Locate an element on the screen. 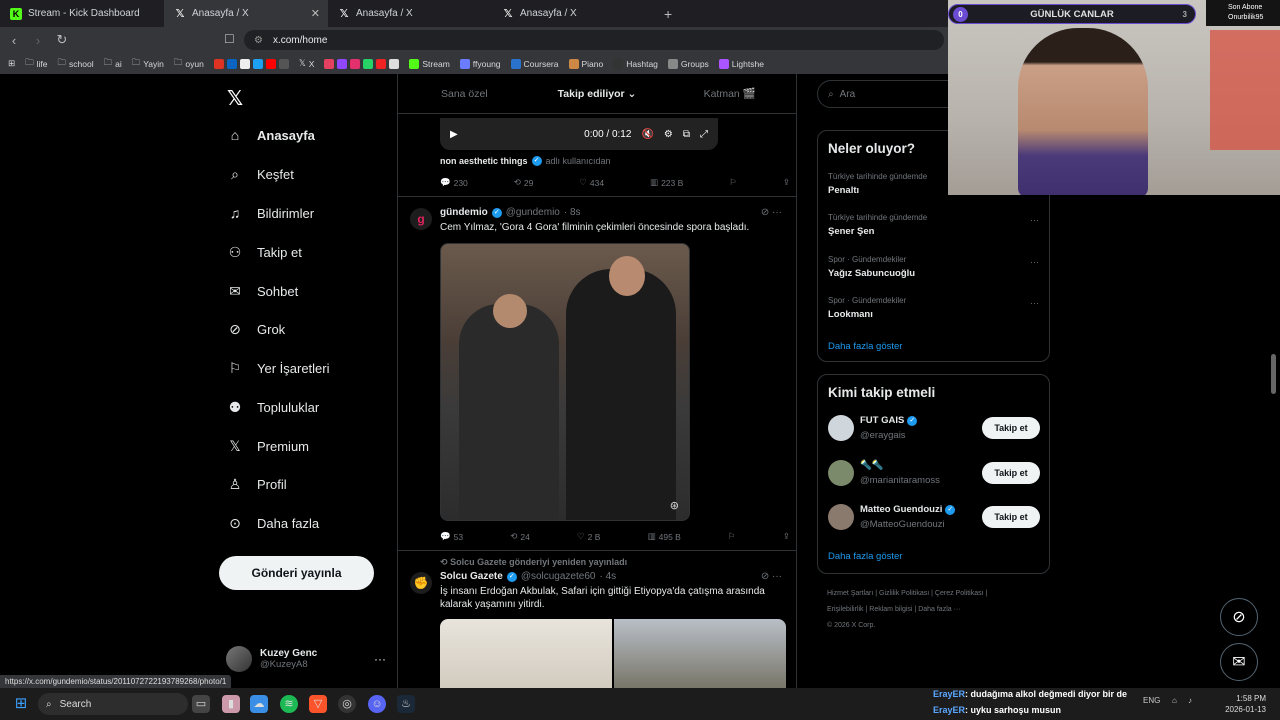 The height and width of the screenshot is (720, 1280). bookmark-x: 𝕏X is located at coordinates (307, 63).